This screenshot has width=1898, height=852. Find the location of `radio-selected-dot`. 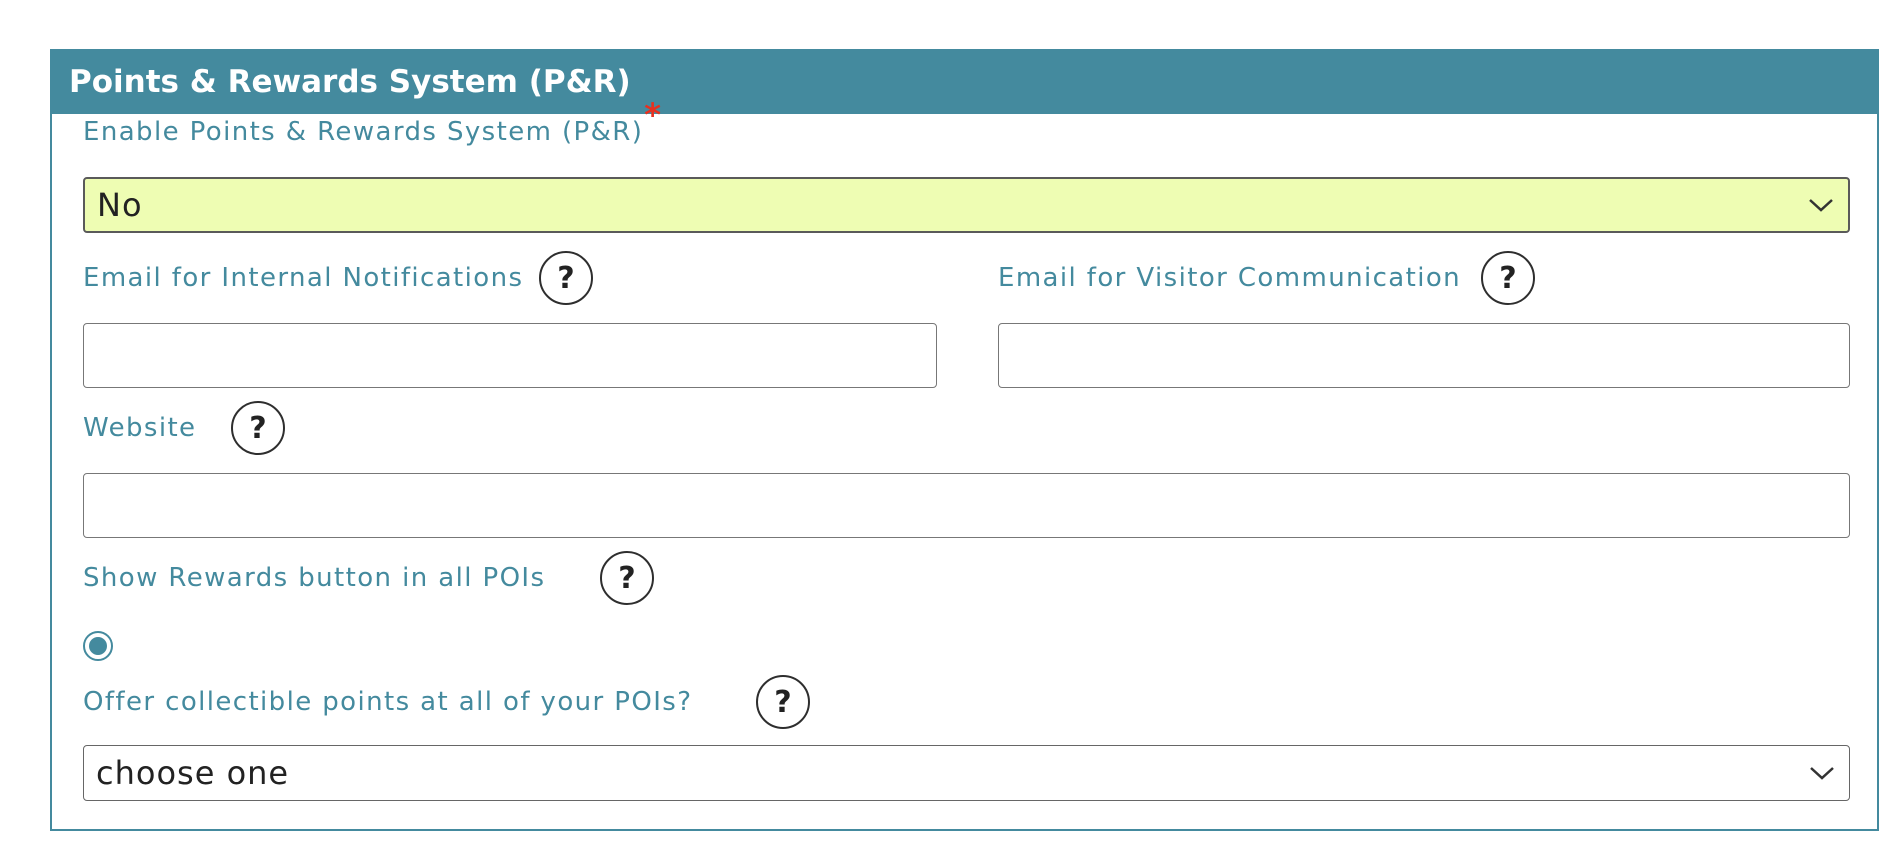

radio-selected-dot is located at coordinates (98, 646).